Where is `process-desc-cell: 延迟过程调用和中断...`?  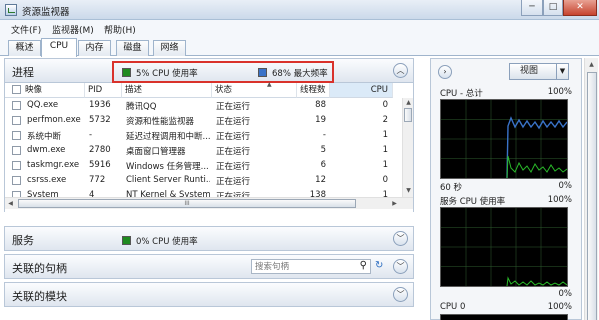 process-desc-cell: 延迟过程调用和中断... is located at coordinates (168, 137).